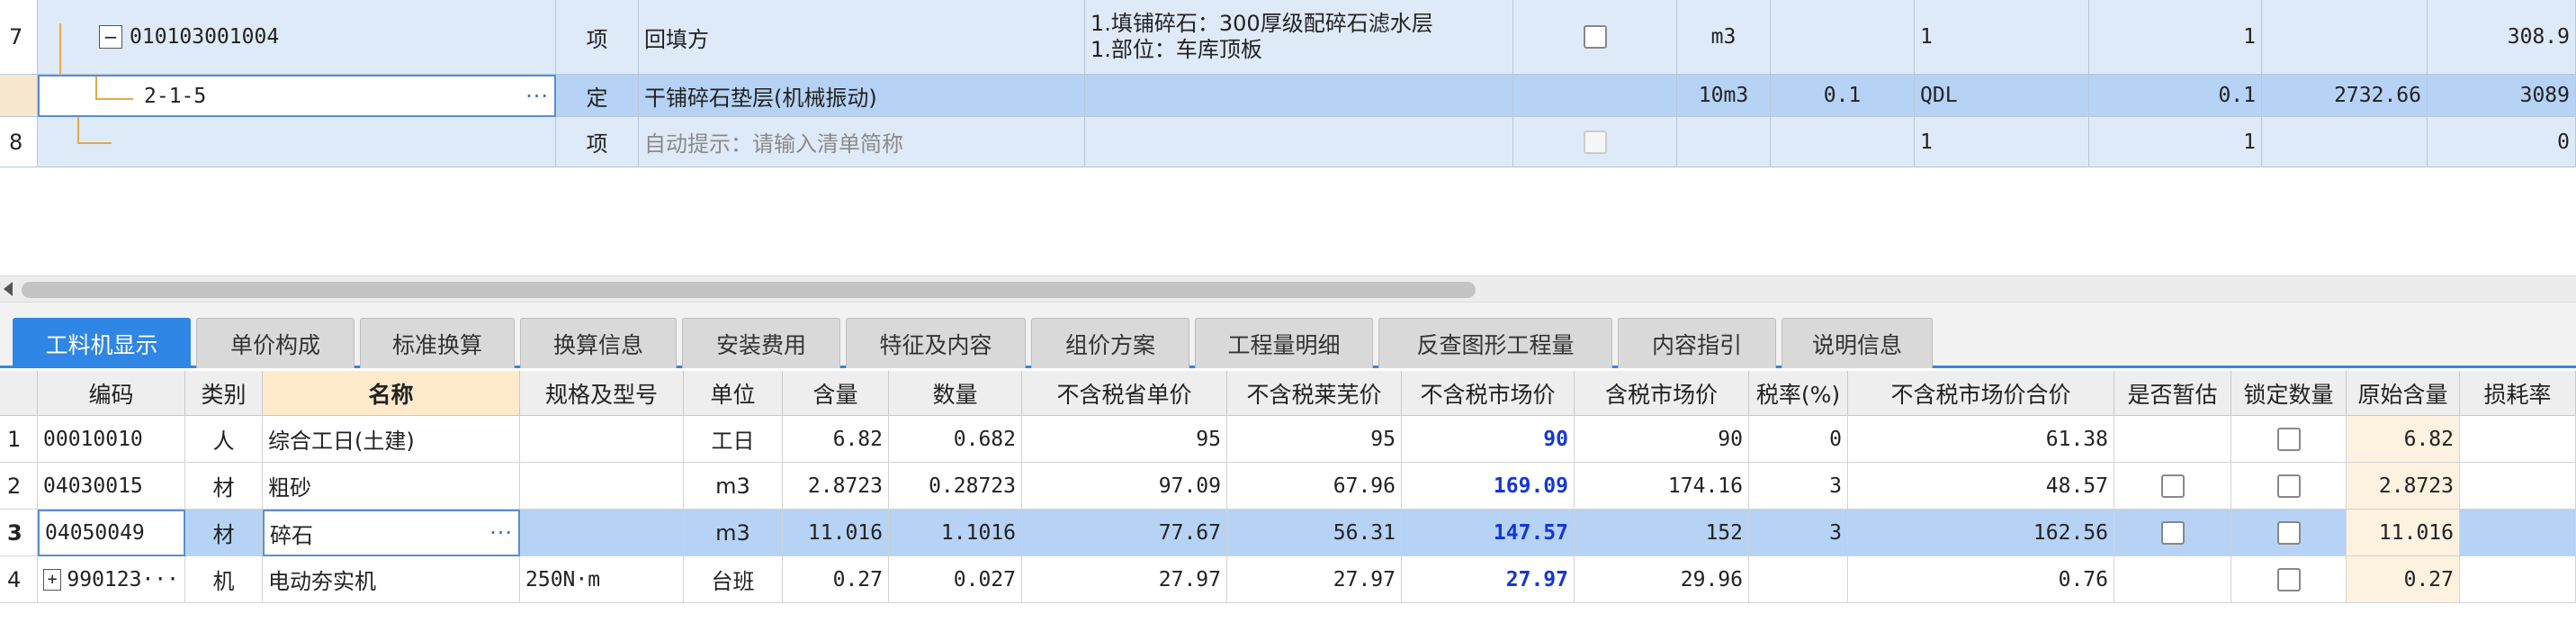  What do you see at coordinates (836, 533) in the screenshot?
I see `content-cell: 11.016` at bounding box center [836, 533].